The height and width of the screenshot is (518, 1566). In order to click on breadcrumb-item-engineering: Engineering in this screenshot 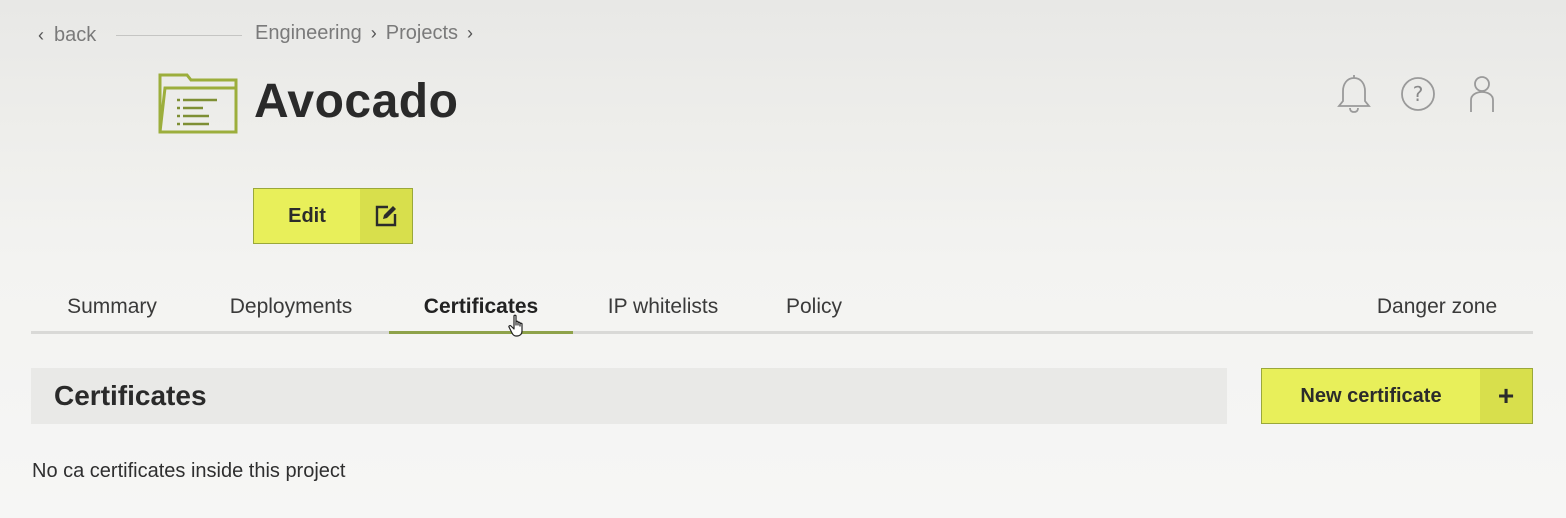, I will do `click(308, 33)`.